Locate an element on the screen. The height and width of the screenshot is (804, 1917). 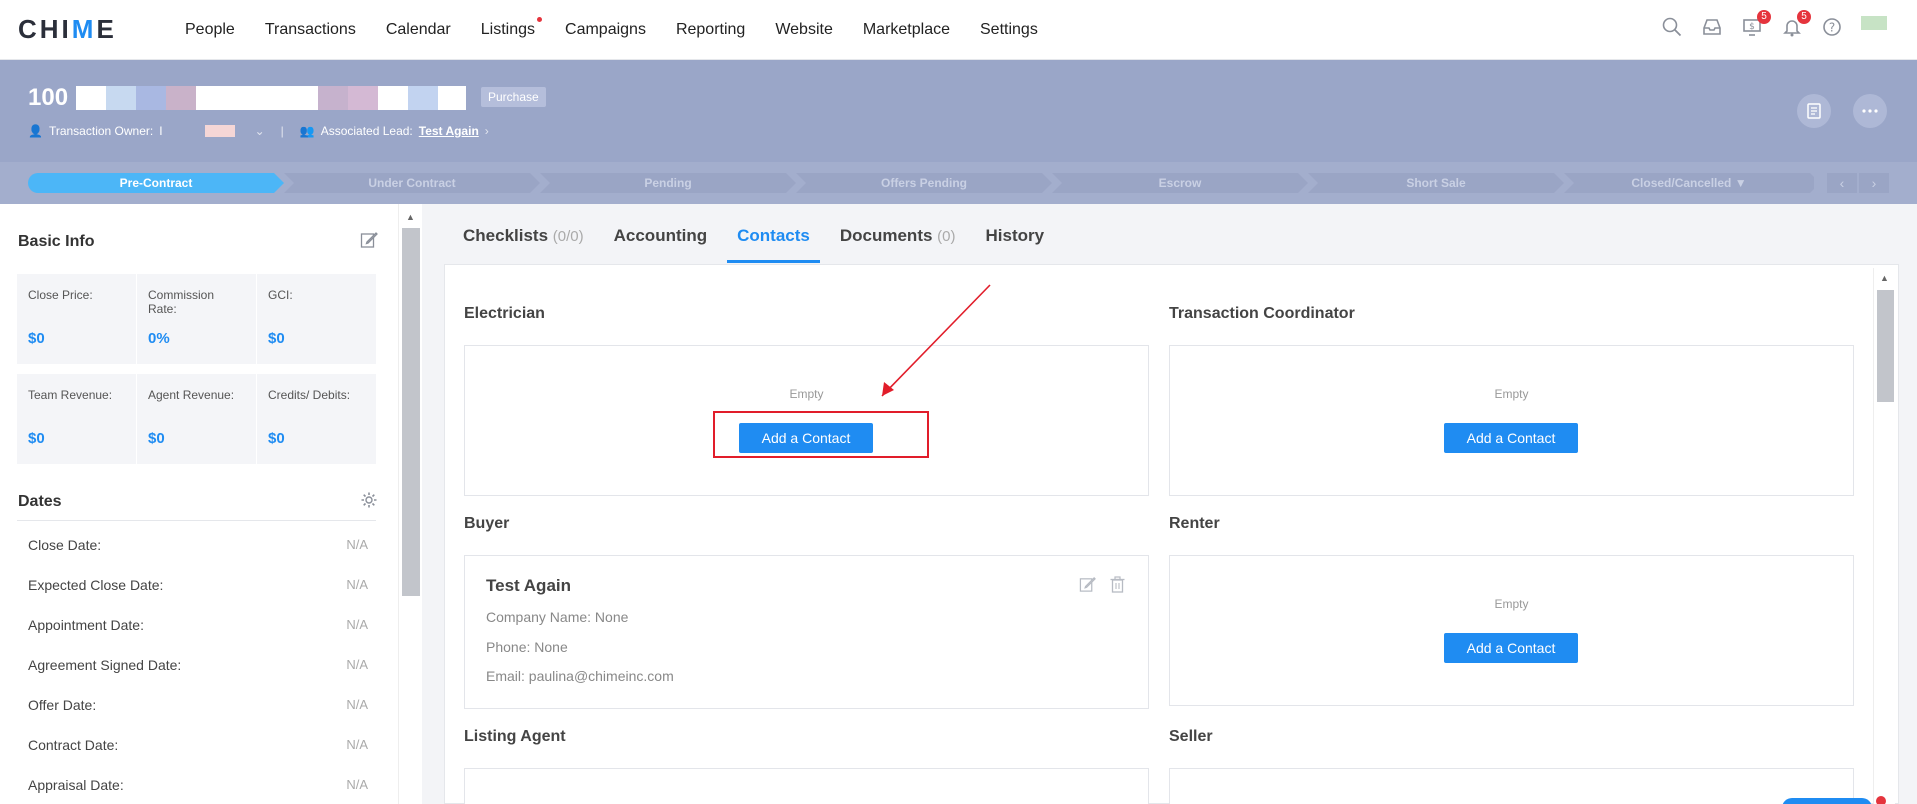
left-panel-scrollbar: ▲ is located at coordinates (410, 504).